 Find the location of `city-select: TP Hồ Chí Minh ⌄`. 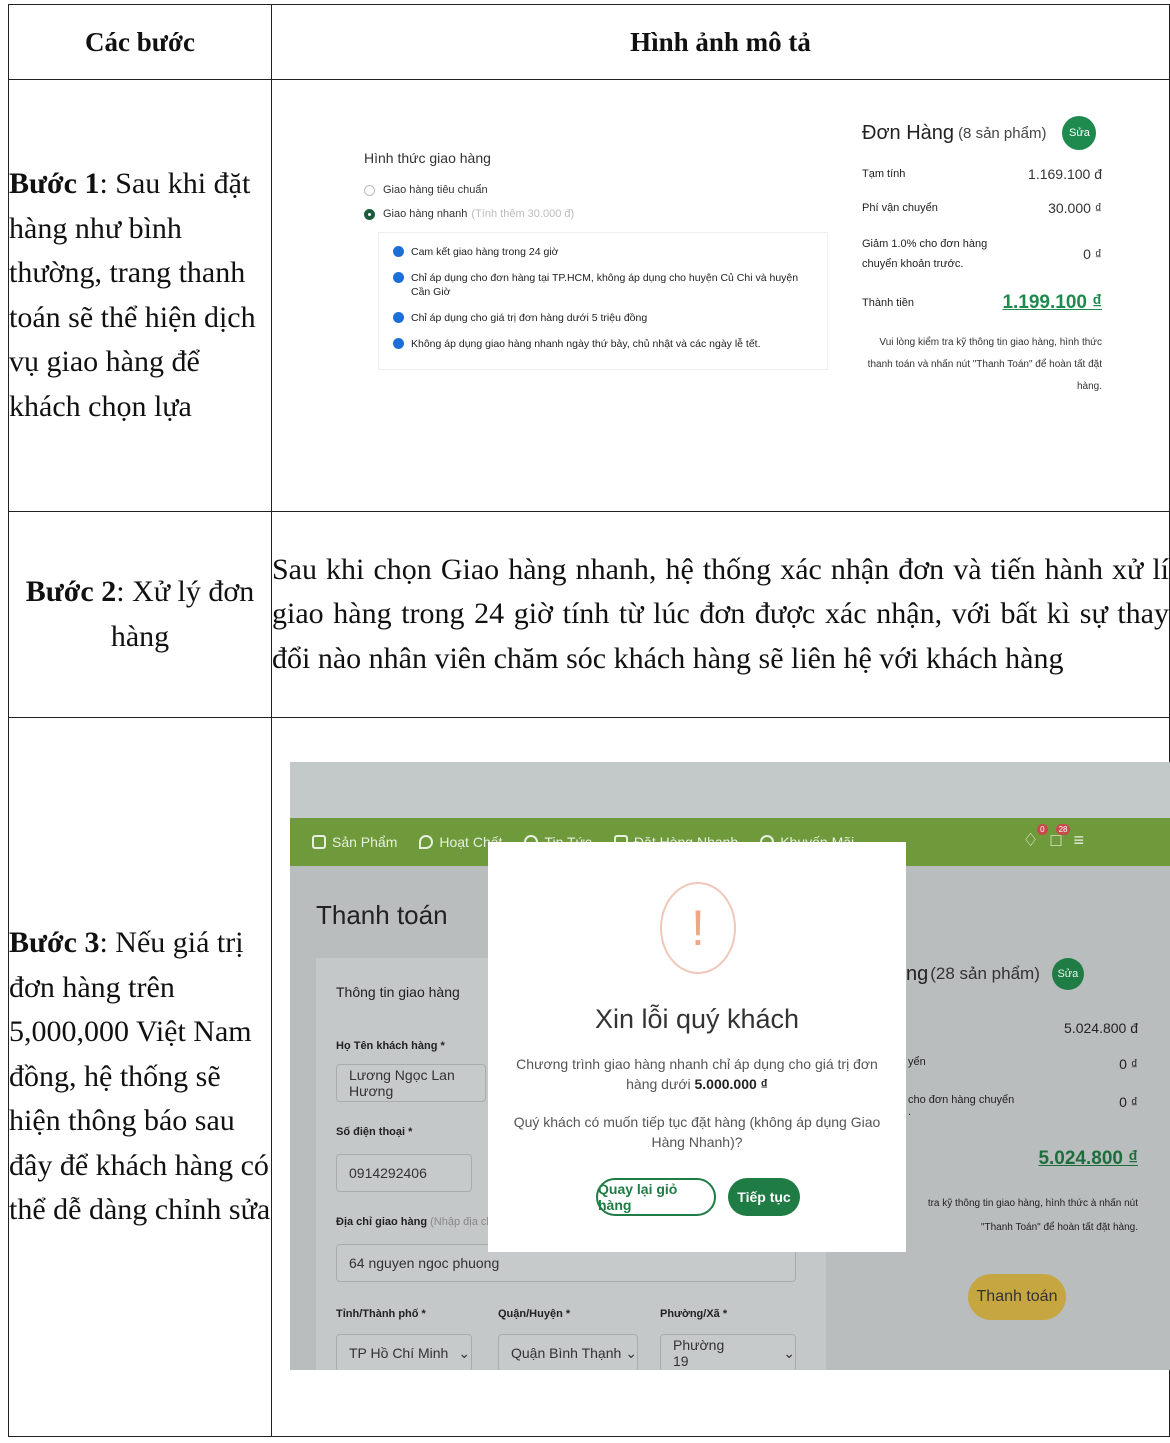

city-select: TP Hồ Chí Minh ⌄ is located at coordinates (404, 1352).